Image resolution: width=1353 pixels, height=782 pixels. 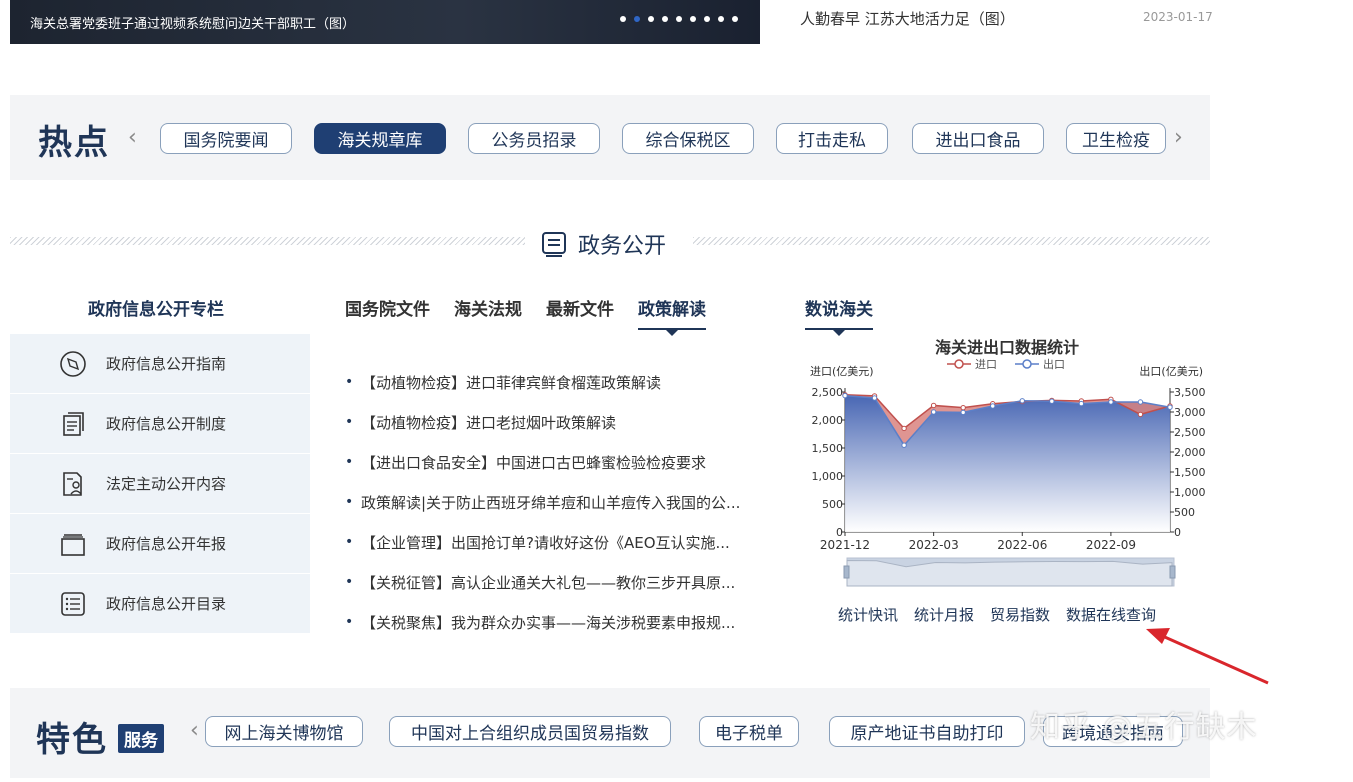 I want to click on hotspot-pill: 进出口食品, so click(x=978, y=138).